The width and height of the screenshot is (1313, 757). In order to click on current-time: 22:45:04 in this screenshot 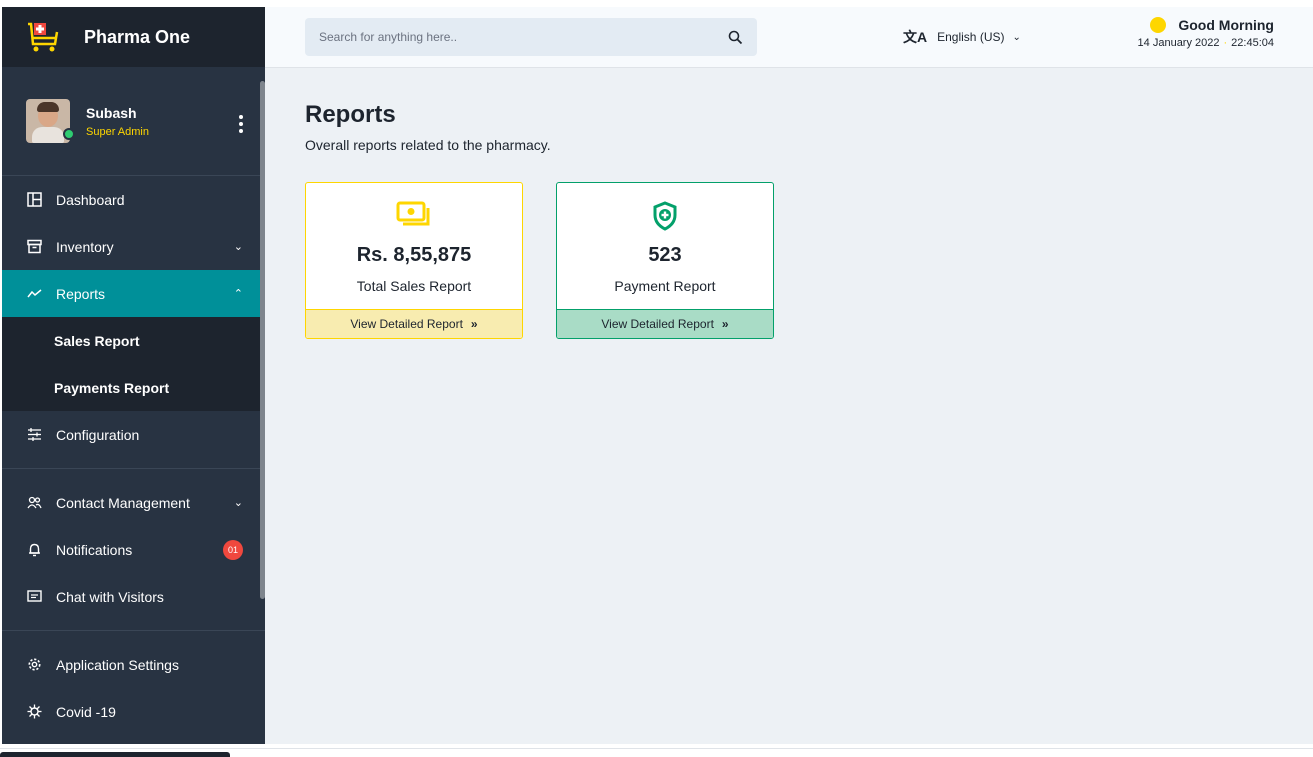, I will do `click(1252, 43)`.